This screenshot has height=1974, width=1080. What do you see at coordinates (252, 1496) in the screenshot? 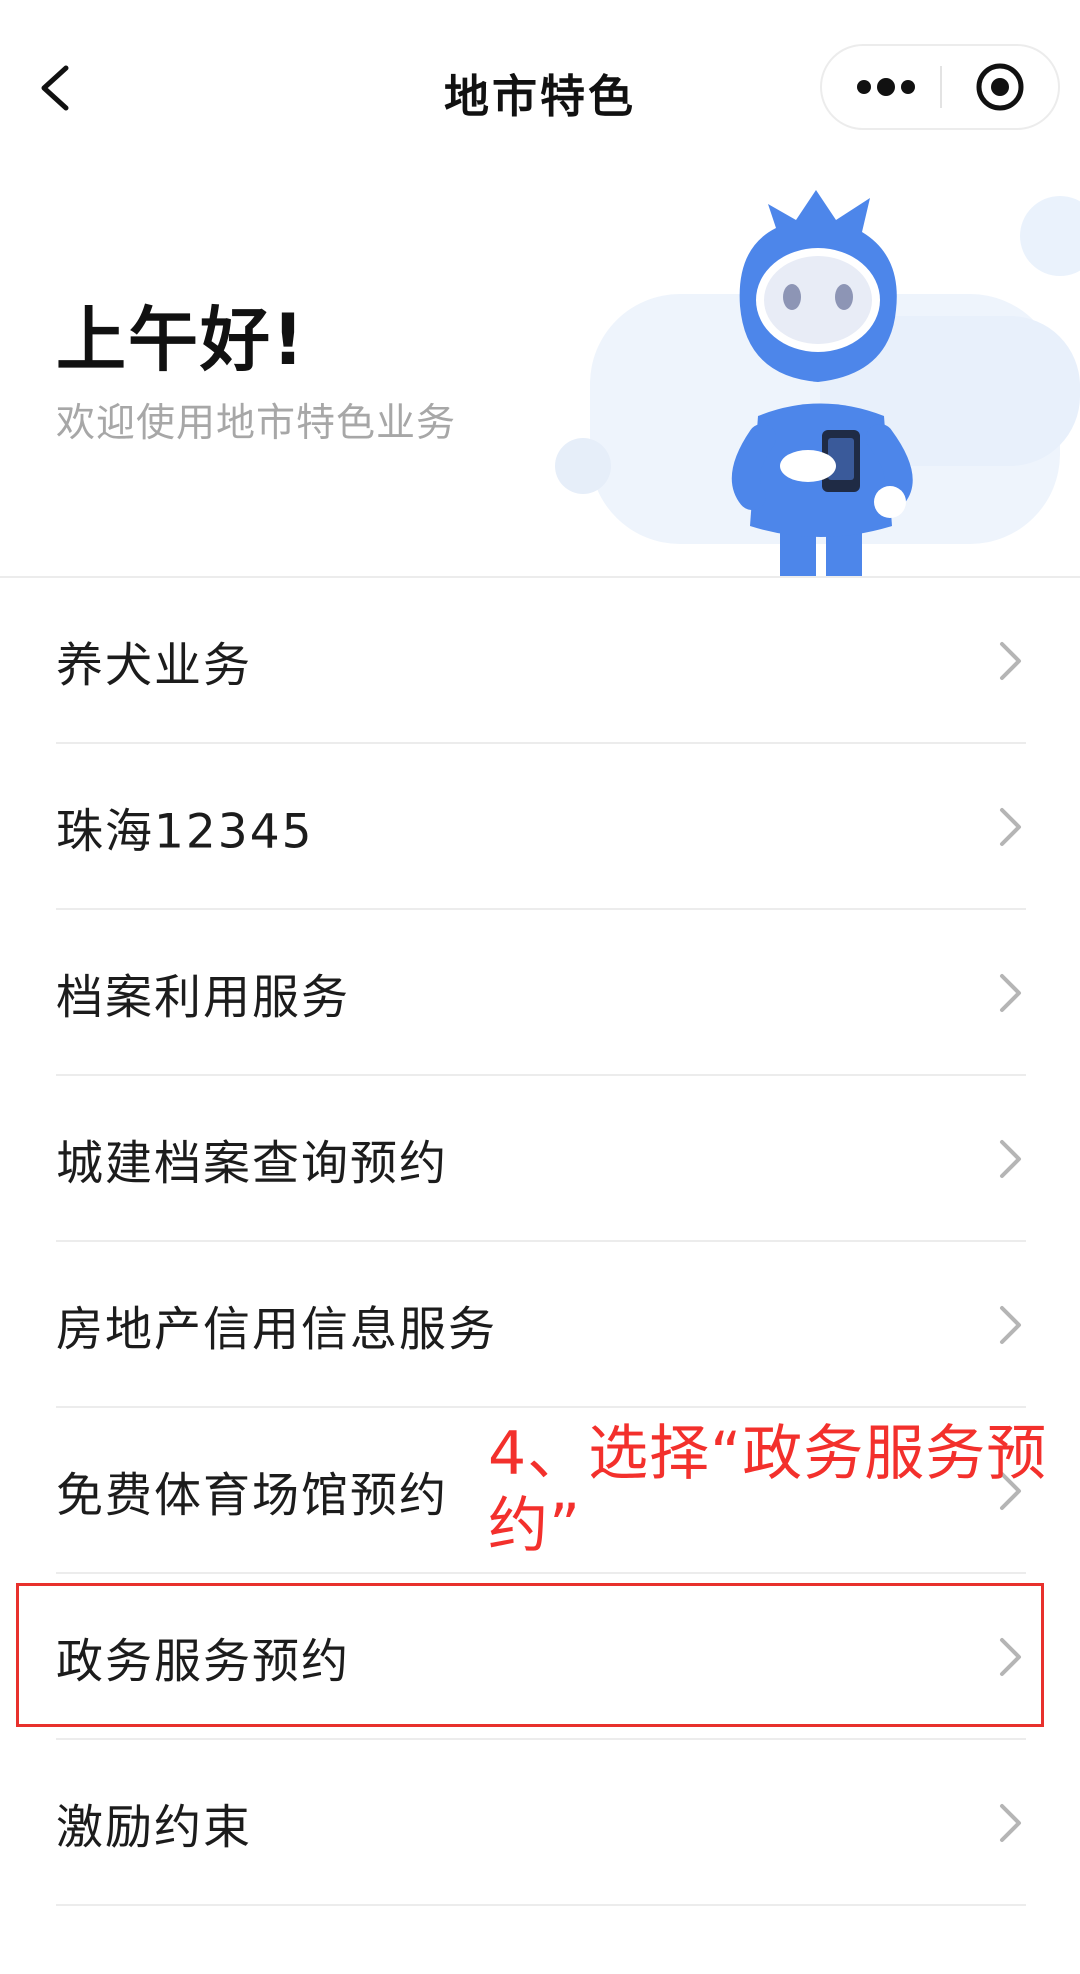
I see `list-item-label: 免费体育场馆预约` at bounding box center [252, 1496].